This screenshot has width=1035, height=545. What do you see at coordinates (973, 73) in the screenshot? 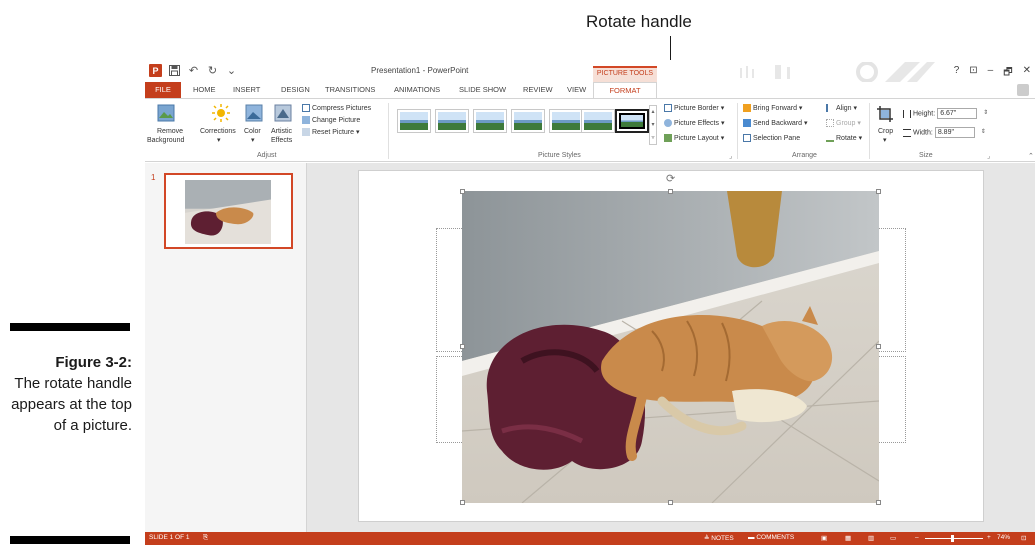
I see `ribbon-display-icon: ⊡` at bounding box center [973, 73].